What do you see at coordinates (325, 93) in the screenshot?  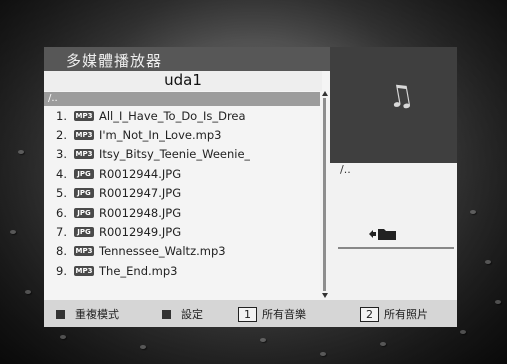 I see `scroll-up-arrow-icon` at bounding box center [325, 93].